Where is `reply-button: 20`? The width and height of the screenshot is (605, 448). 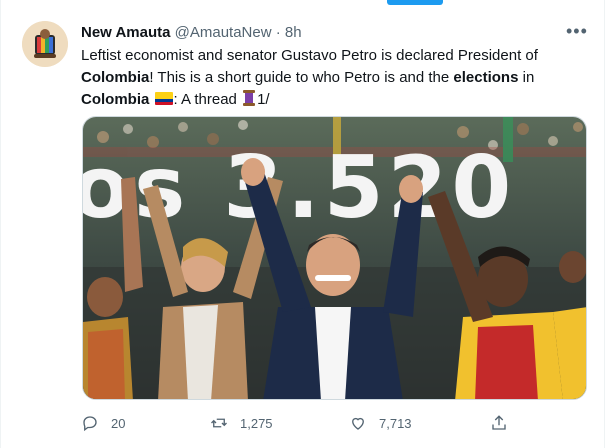 reply-button: 20 is located at coordinates (103, 423).